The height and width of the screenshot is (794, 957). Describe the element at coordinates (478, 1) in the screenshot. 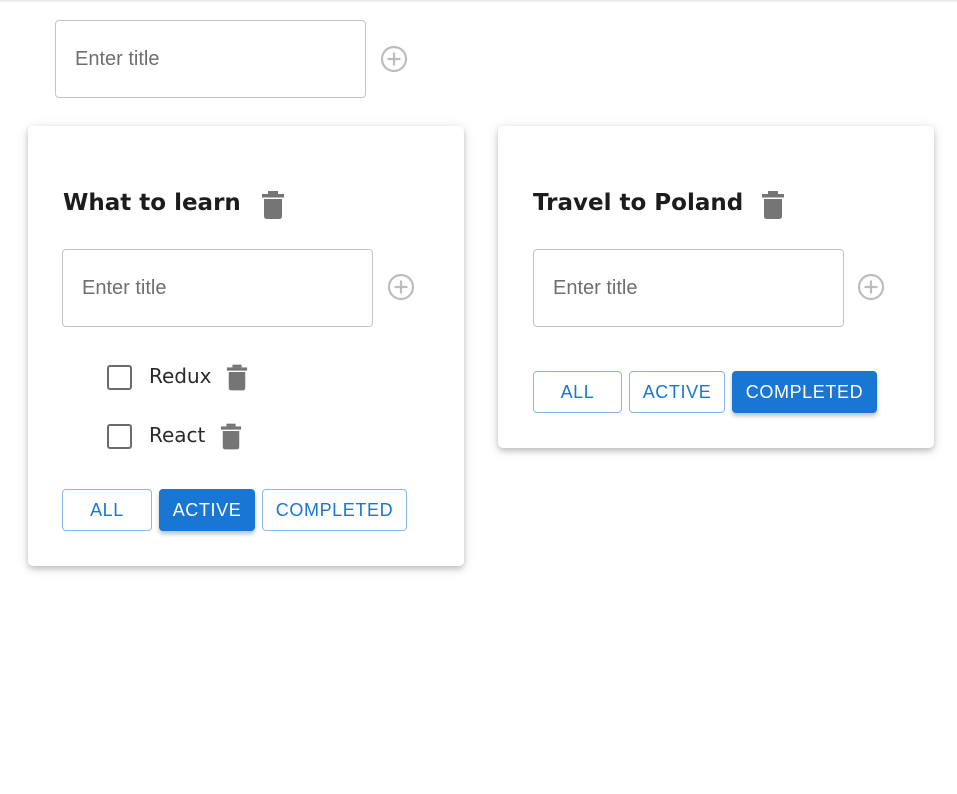

I see `app-bar-shadow` at that location.